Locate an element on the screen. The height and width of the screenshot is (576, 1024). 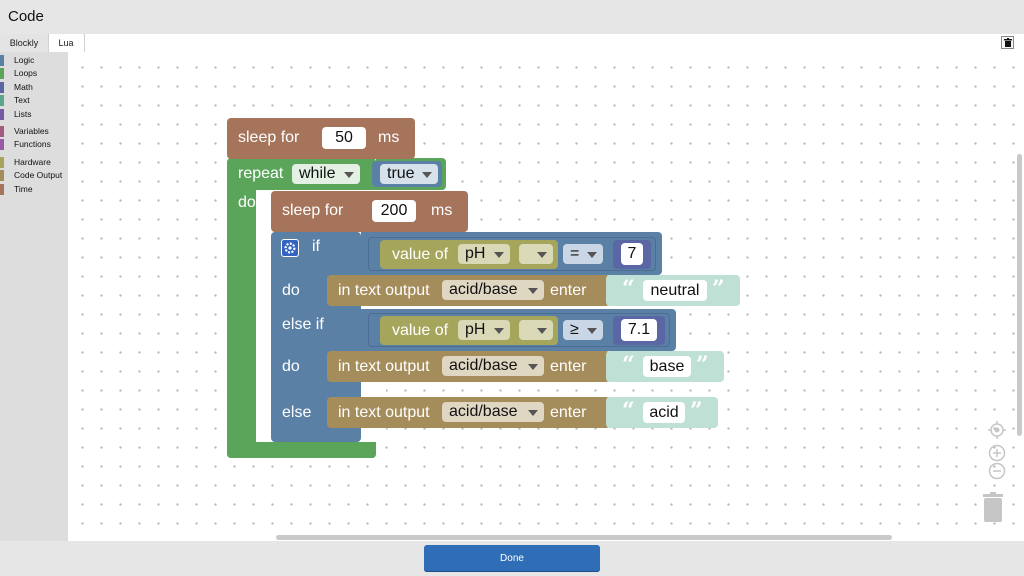
boolean-dropdown: true is located at coordinates (409, 174).